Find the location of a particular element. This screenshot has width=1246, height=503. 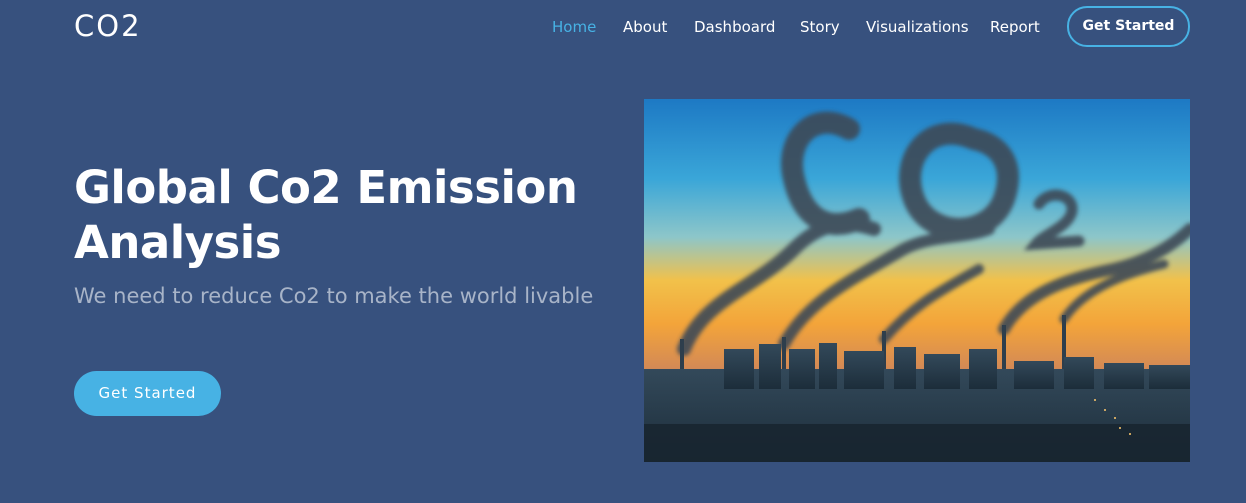

header-get-started-button: Get Started is located at coordinates (1128, 26).